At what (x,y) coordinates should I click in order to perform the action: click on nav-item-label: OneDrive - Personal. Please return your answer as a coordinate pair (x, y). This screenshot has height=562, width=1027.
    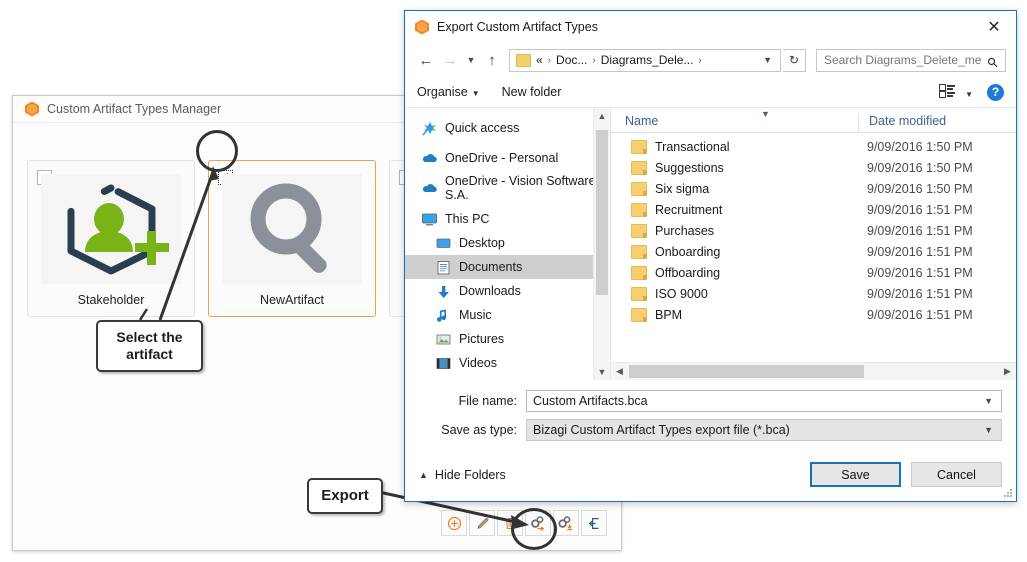
    Looking at the image, I should click on (502, 158).